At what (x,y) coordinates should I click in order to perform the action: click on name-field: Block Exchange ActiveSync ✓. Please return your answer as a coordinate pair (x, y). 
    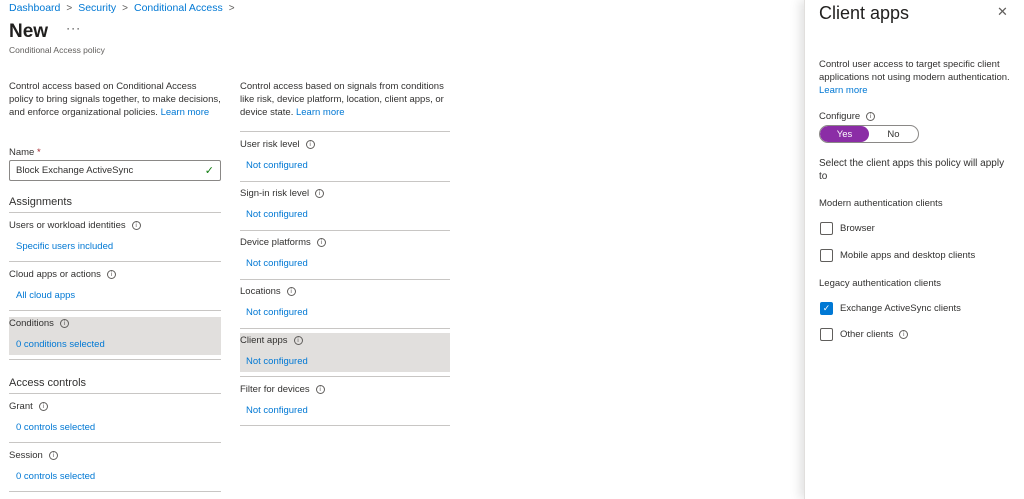
    Looking at the image, I should click on (115, 170).